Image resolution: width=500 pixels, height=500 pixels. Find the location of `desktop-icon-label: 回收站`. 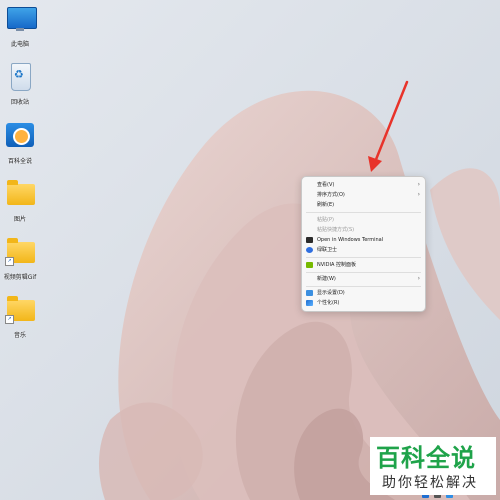

desktop-icon-label: 回收站 is located at coordinates (19, 102).